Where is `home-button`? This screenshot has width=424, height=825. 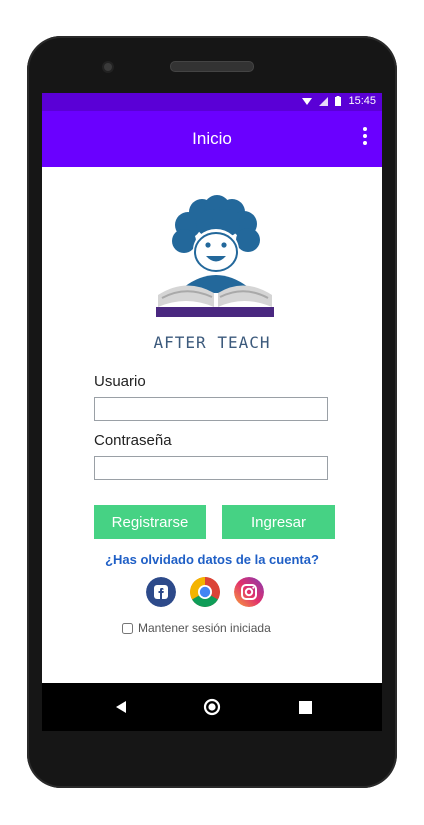 home-button is located at coordinates (212, 707).